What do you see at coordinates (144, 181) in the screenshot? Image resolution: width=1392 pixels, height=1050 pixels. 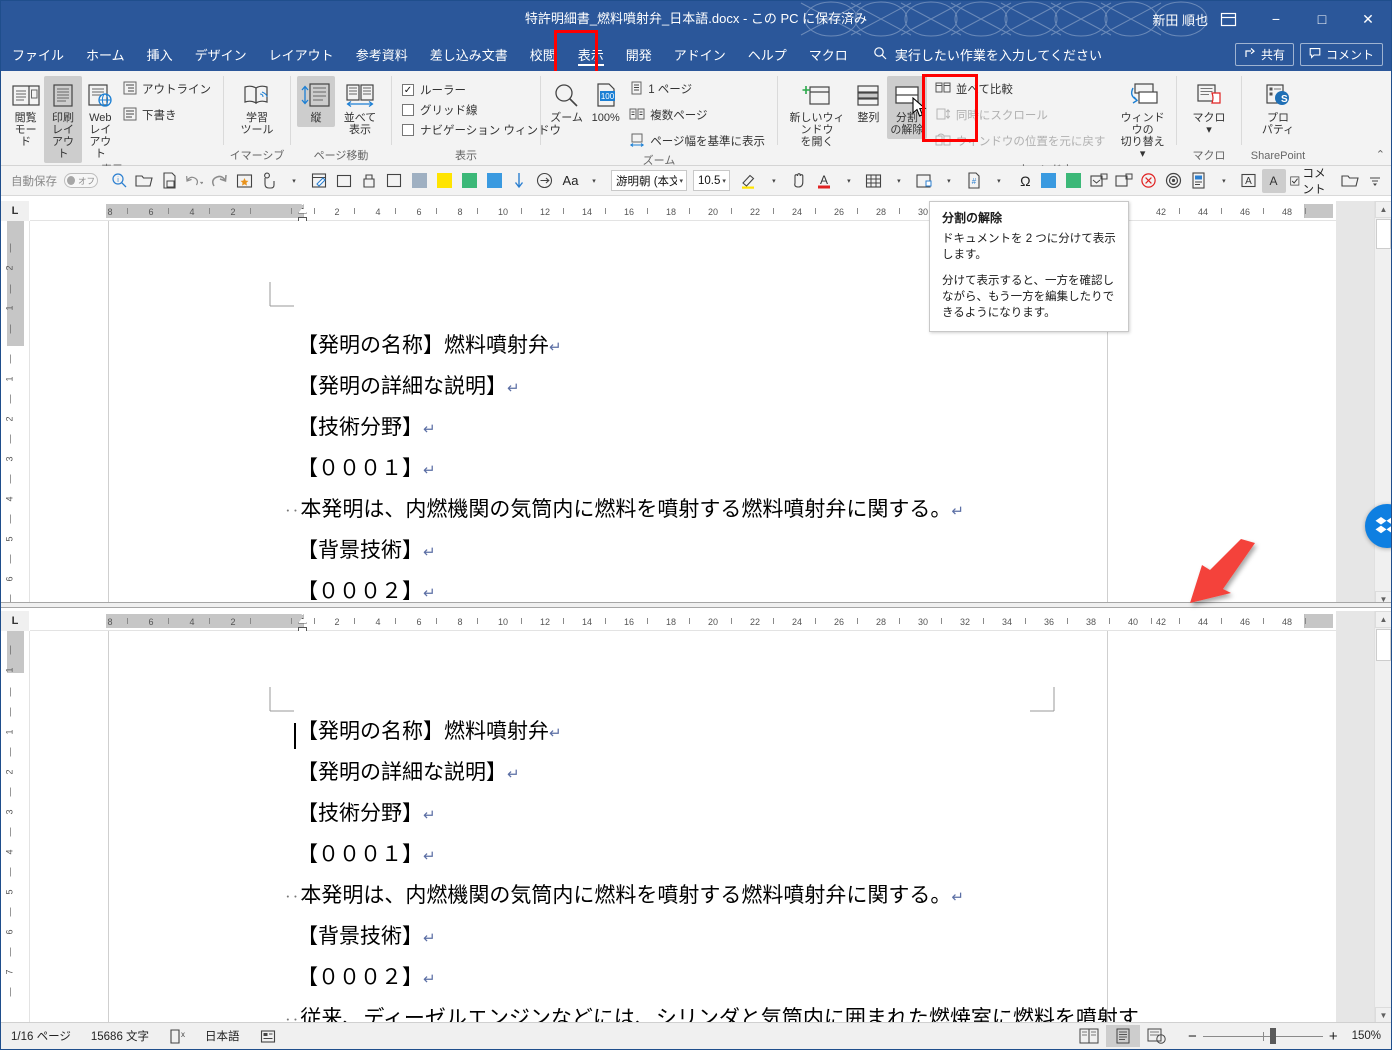 I see `open-folder-icon` at bounding box center [144, 181].